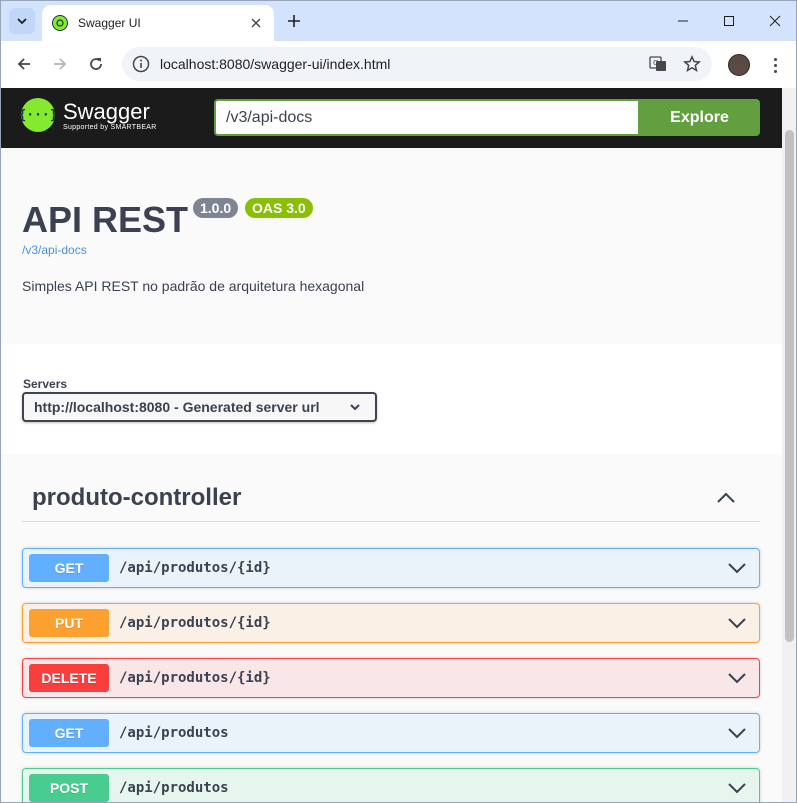  What do you see at coordinates (699, 117) in the screenshot?
I see `explore-button: Explore` at bounding box center [699, 117].